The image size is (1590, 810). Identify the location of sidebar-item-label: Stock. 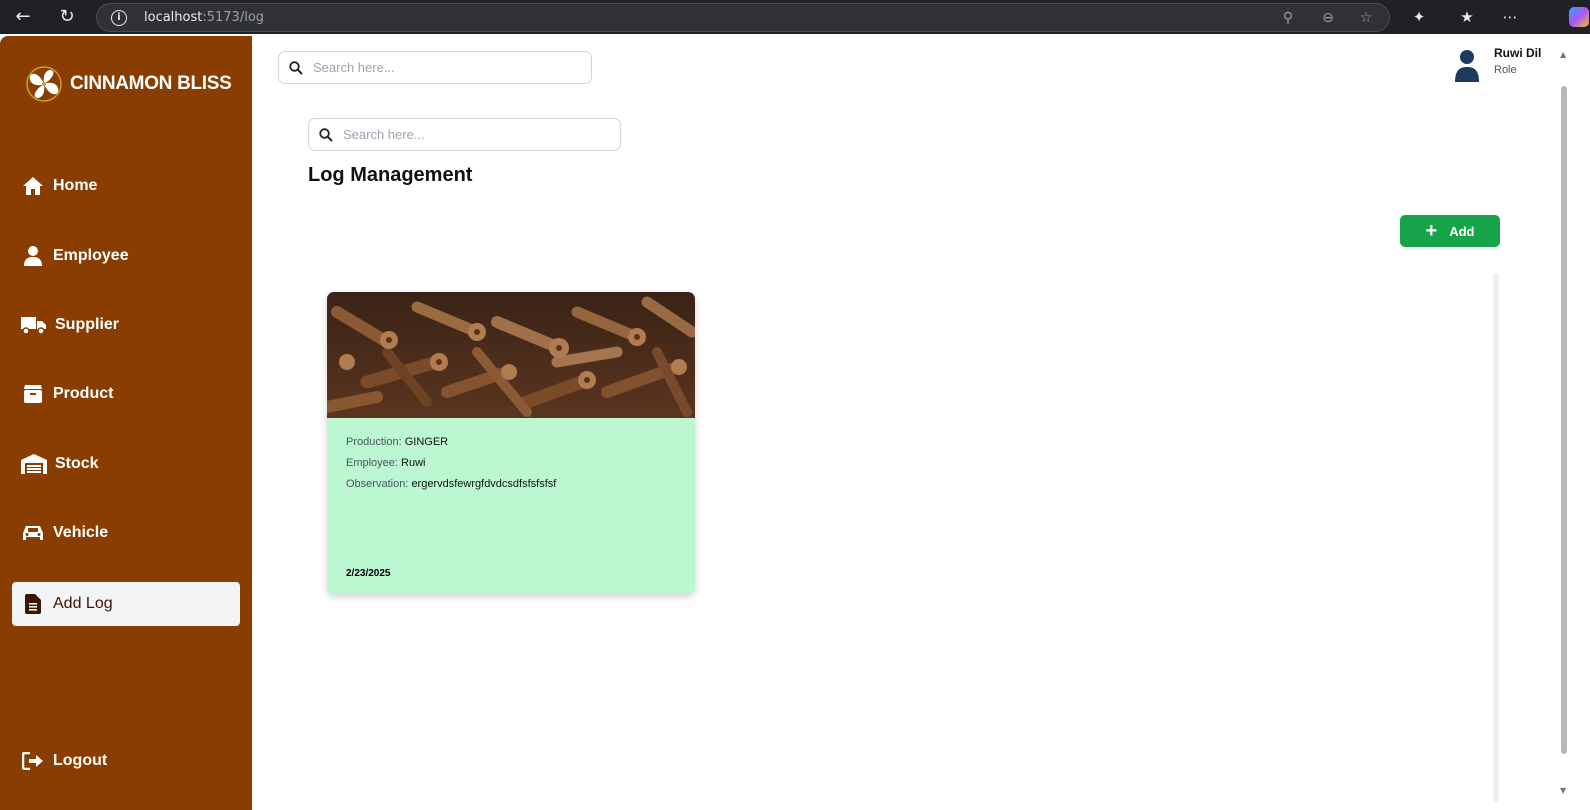
(77, 463).